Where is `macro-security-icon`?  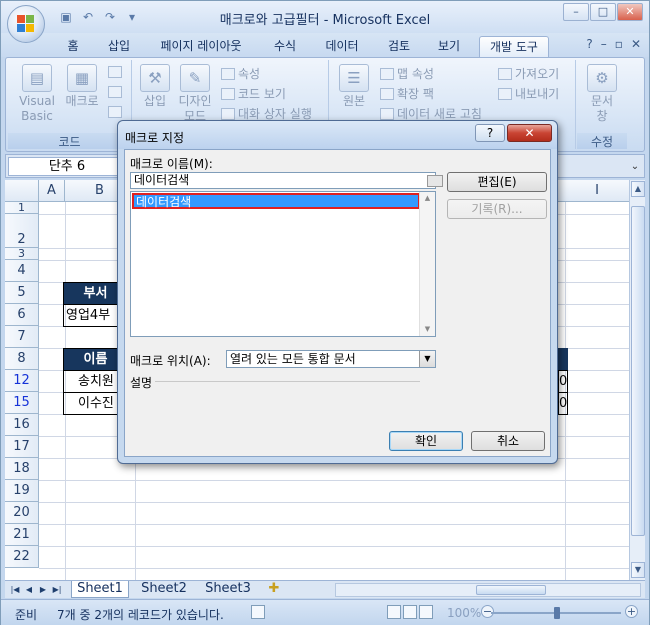
macro-security-icon is located at coordinates (116, 112).